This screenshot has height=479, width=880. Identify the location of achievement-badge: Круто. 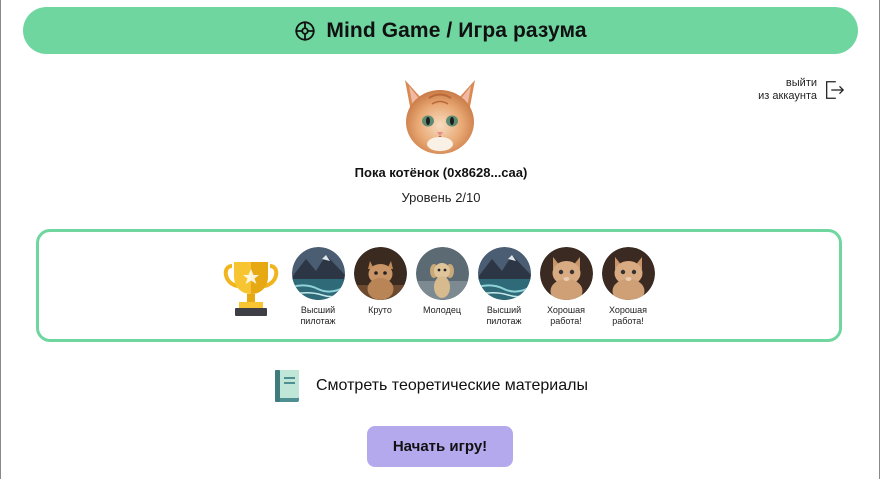
(380, 281).